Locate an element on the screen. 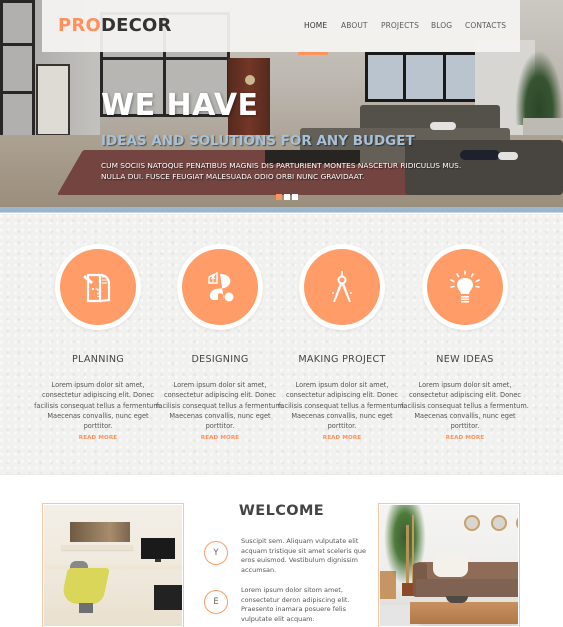 This screenshot has height=627, width=563. design-palette-icon is located at coordinates (221, 286).